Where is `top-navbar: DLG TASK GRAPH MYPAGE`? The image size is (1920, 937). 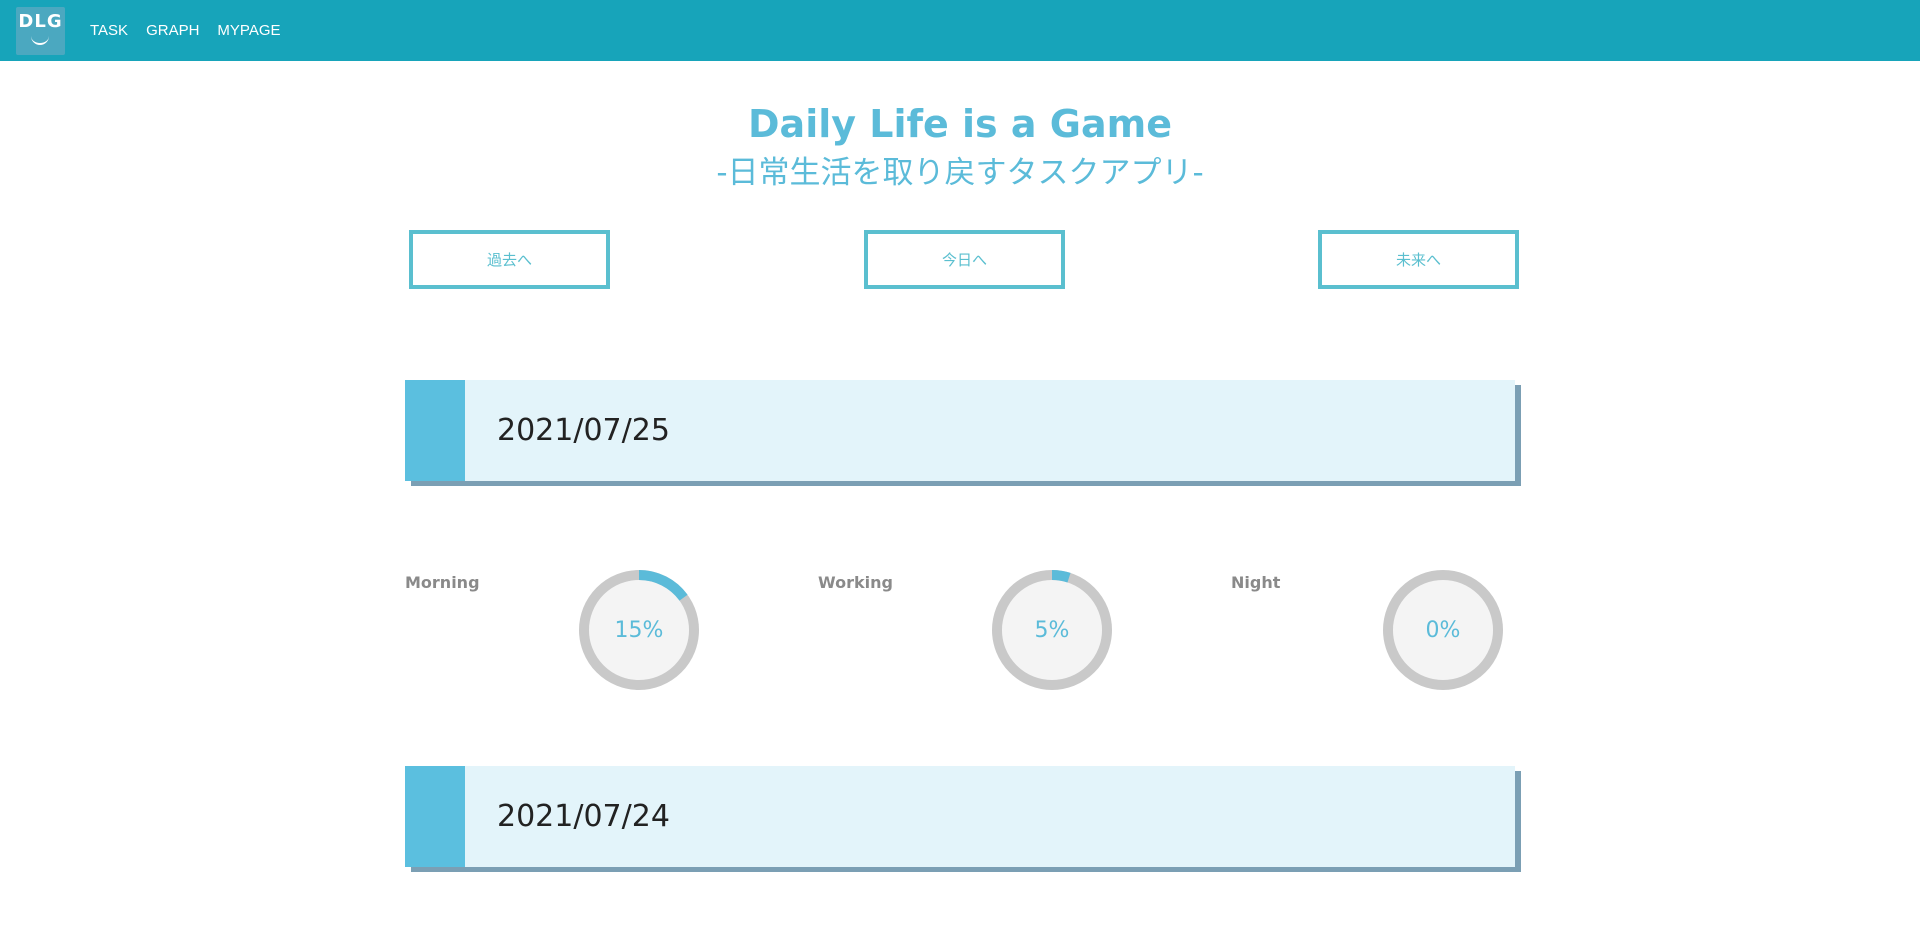
top-navbar: DLG TASK GRAPH MYPAGE is located at coordinates (960, 30).